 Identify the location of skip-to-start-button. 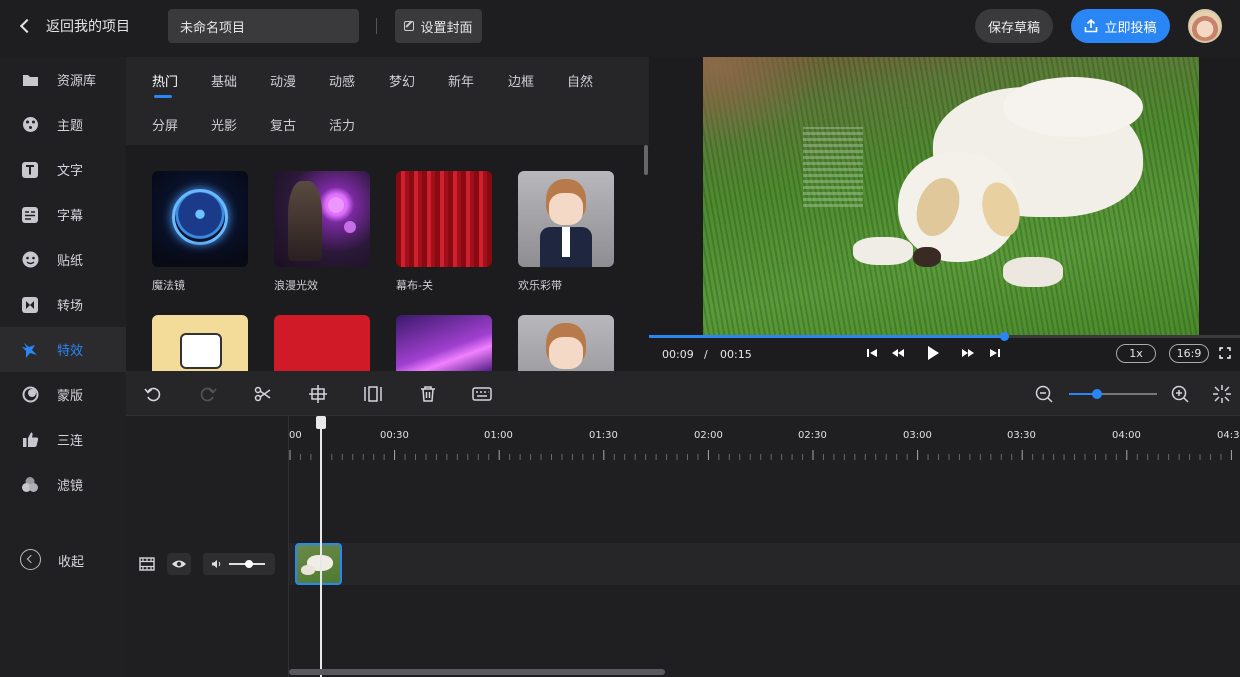
(872, 353).